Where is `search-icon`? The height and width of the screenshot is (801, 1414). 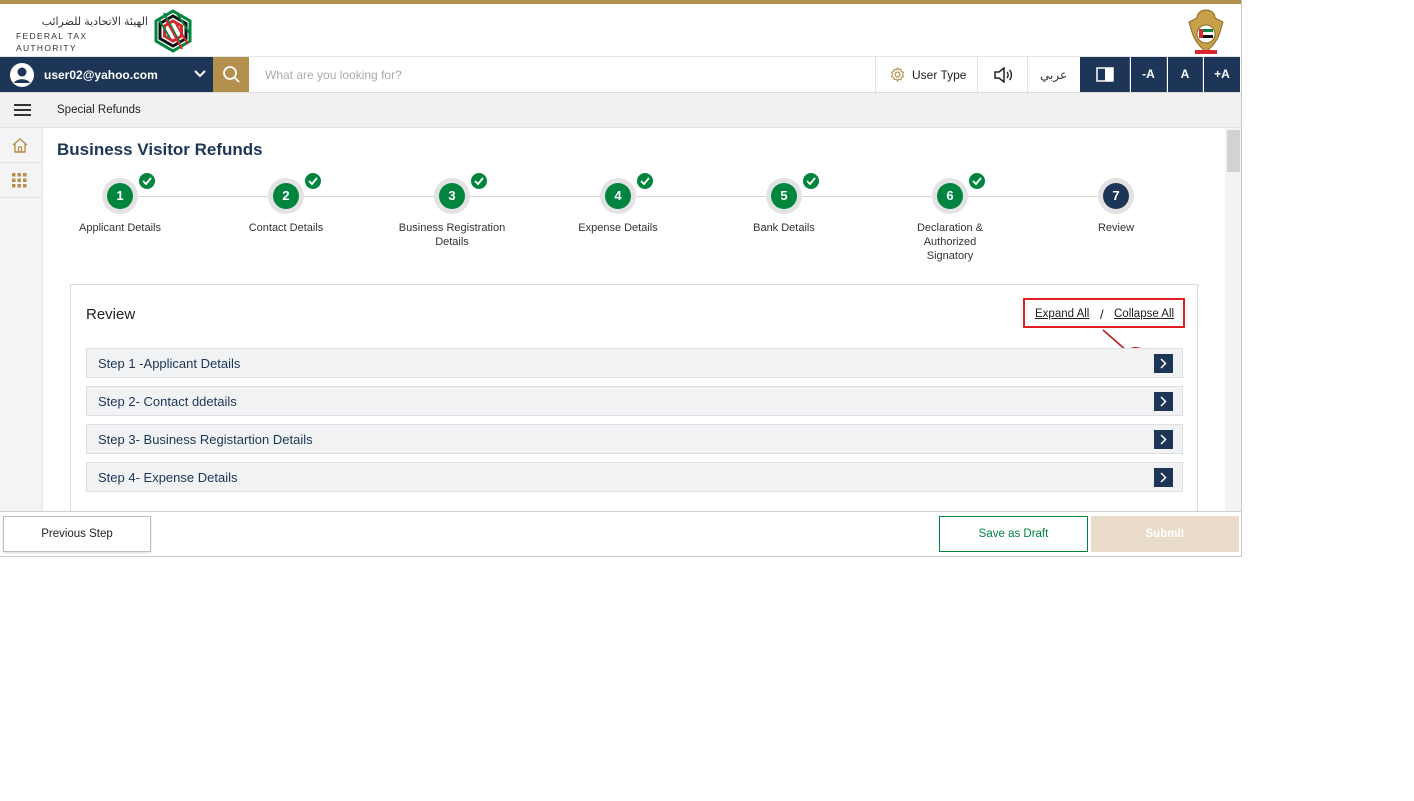
search-icon is located at coordinates (231, 74).